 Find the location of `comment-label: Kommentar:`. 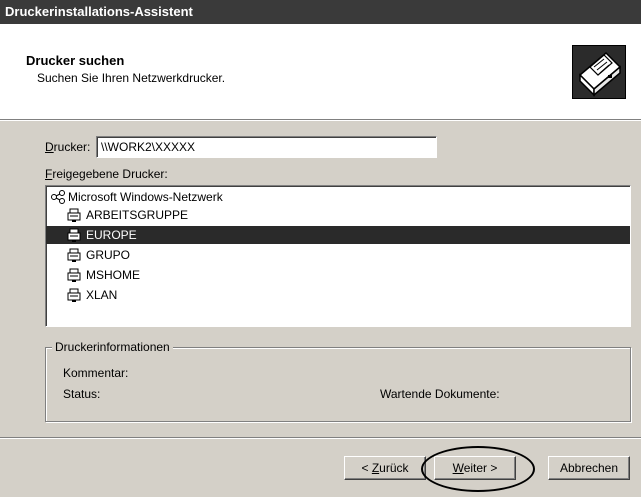

comment-label: Kommentar: is located at coordinates (96, 373).